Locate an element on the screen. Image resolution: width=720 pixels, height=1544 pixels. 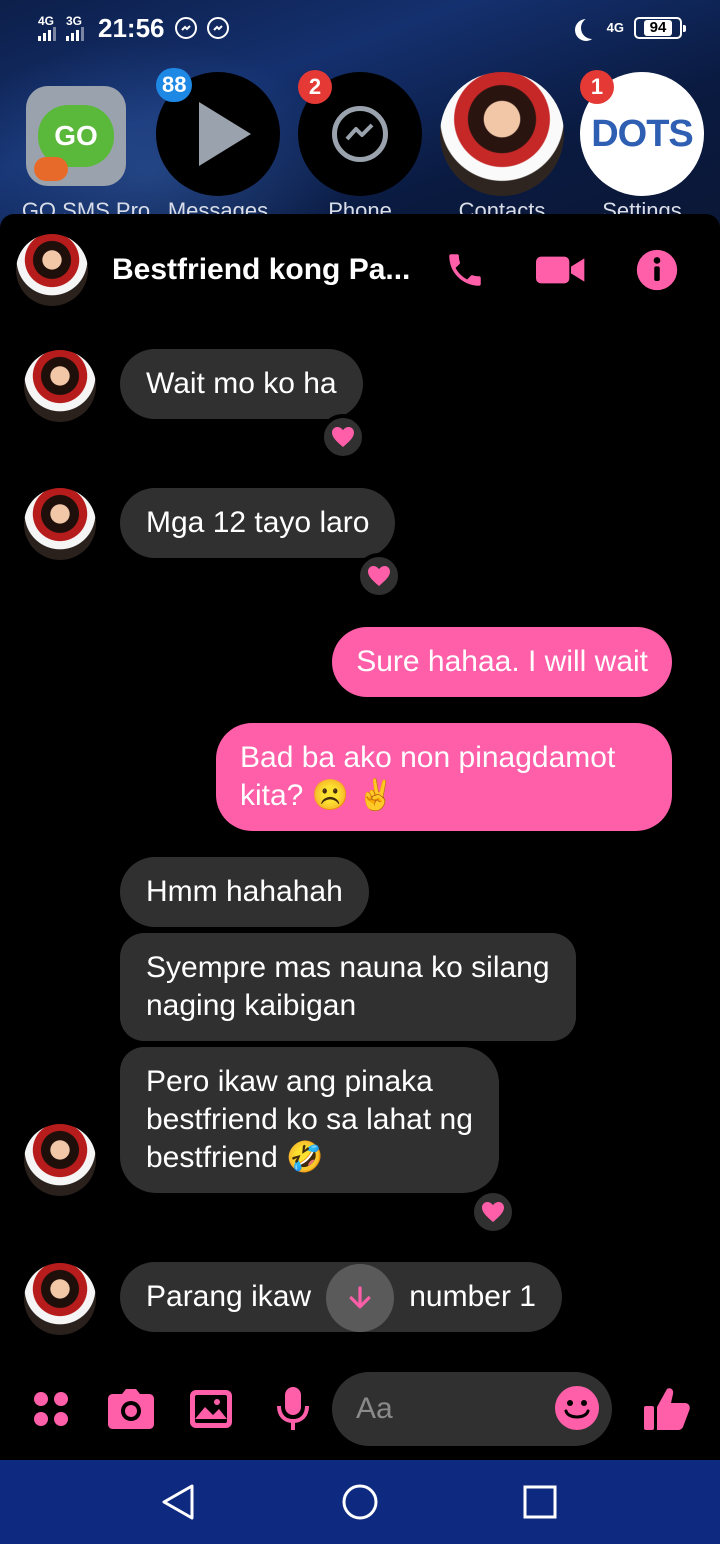
home-button is located at coordinates (360, 1502).